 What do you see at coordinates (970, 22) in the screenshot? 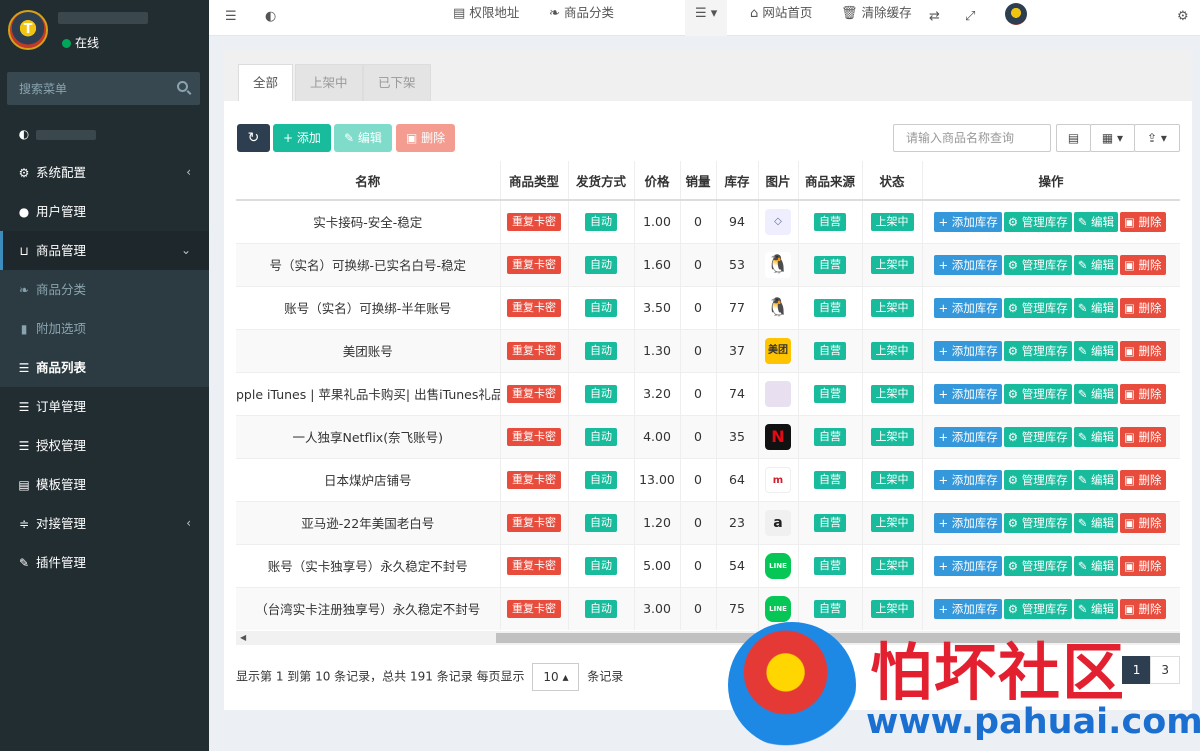
I see `fullscreen-icon: ⤢` at bounding box center [970, 22].